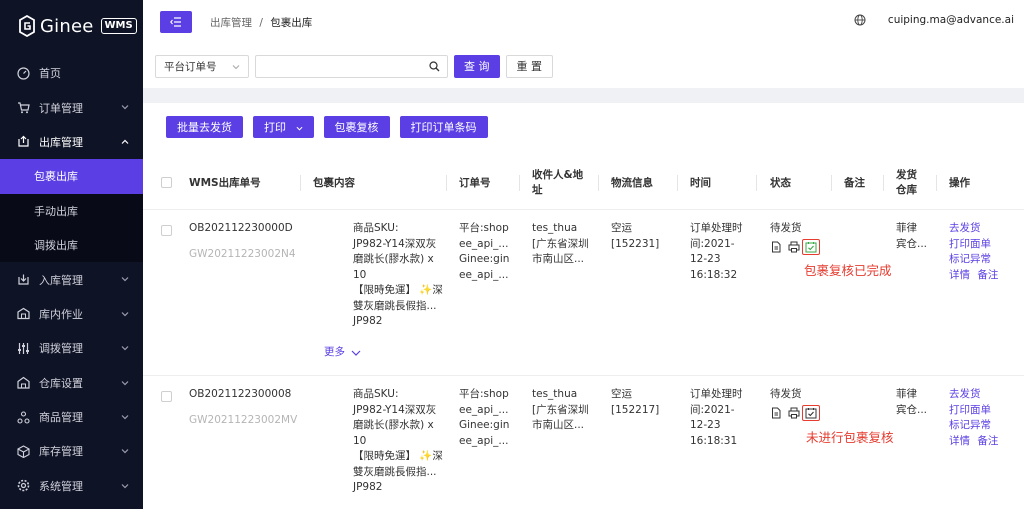 The height and width of the screenshot is (509, 1024). What do you see at coordinates (557, 182) in the screenshot?
I see `col-receiver: 收件人&地 址` at bounding box center [557, 182].